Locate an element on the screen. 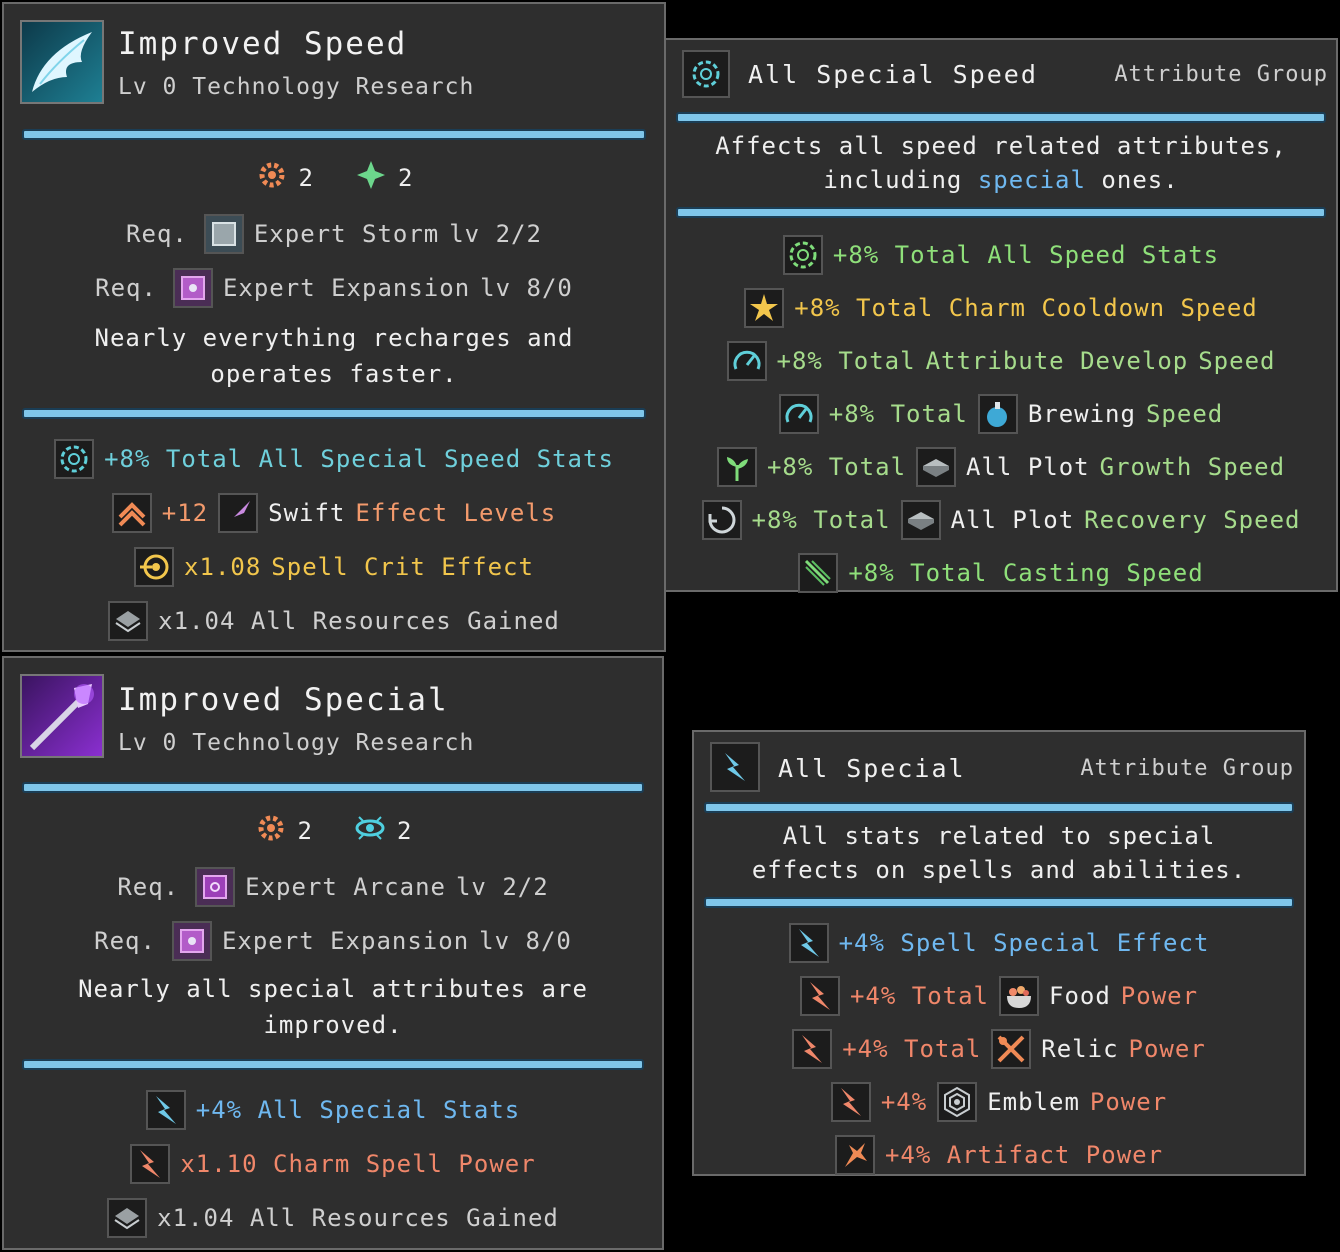  effect-text: Spell Crit Effect is located at coordinates (402, 567).